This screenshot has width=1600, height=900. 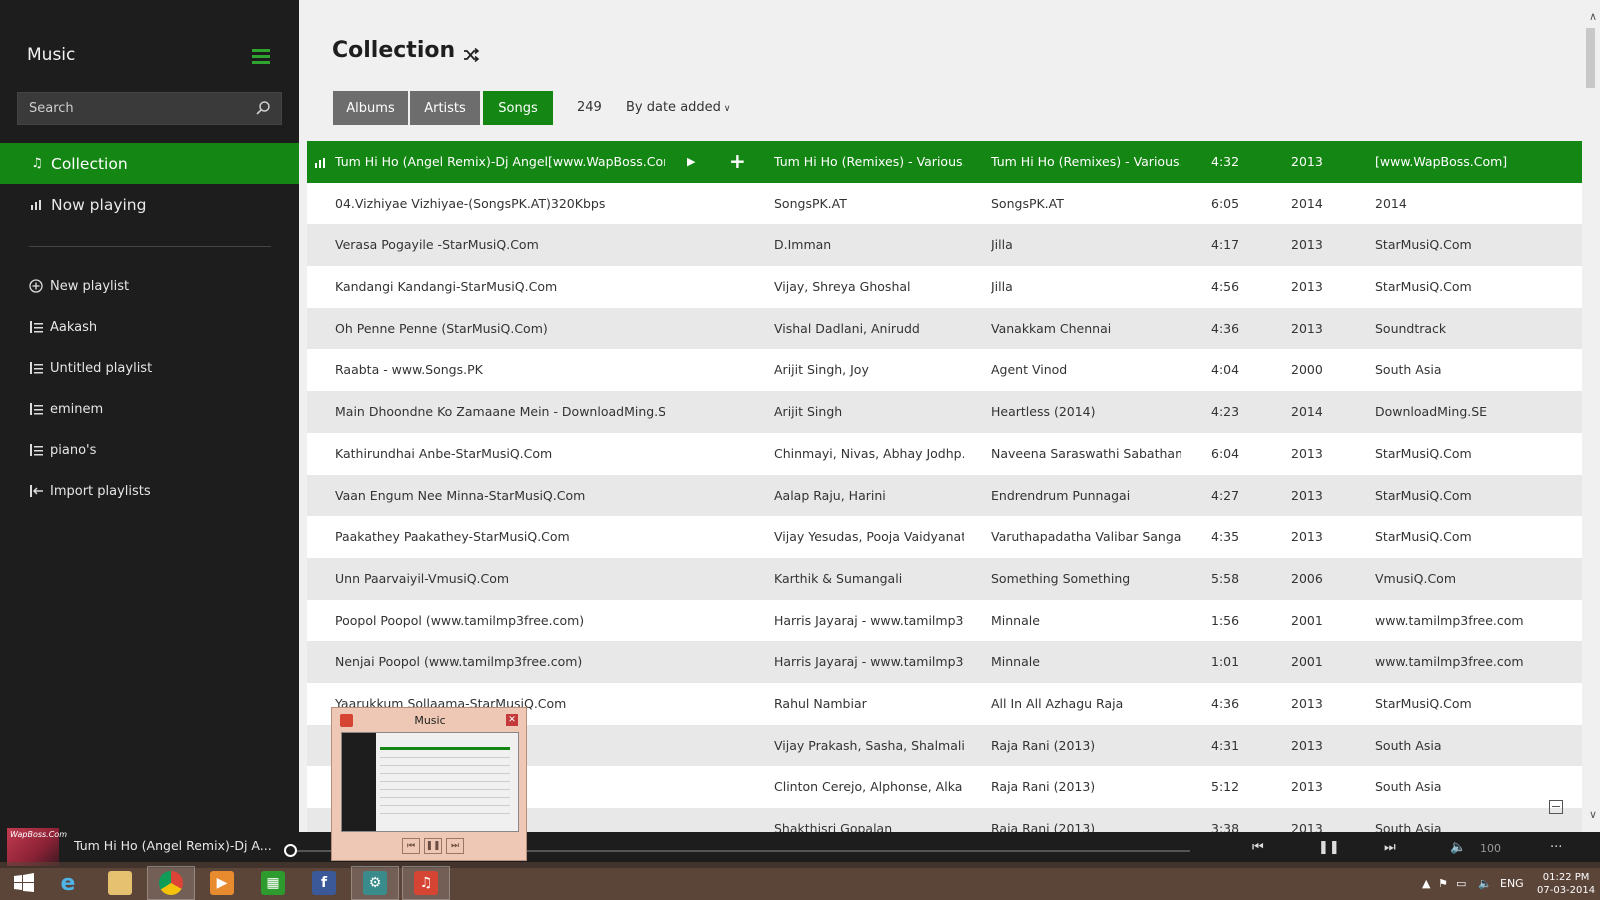 I want to click on taskbar-thumbnail-popup: Music ✕ ⏮ ❚❚ ⏭, so click(x=429, y=784).